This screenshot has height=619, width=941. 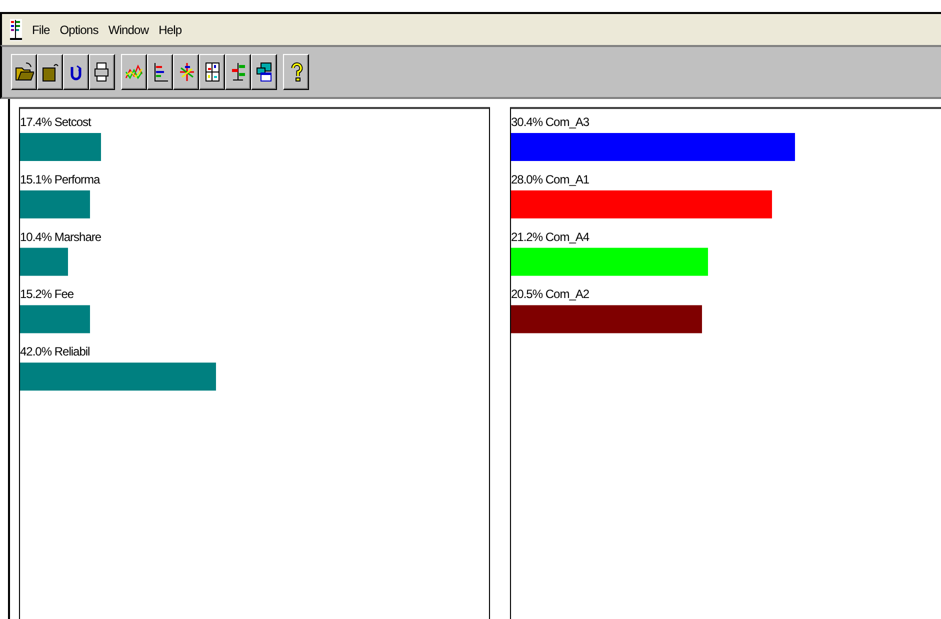 I want to click on bar-label: 20.5% Com_A2, so click(x=550, y=294).